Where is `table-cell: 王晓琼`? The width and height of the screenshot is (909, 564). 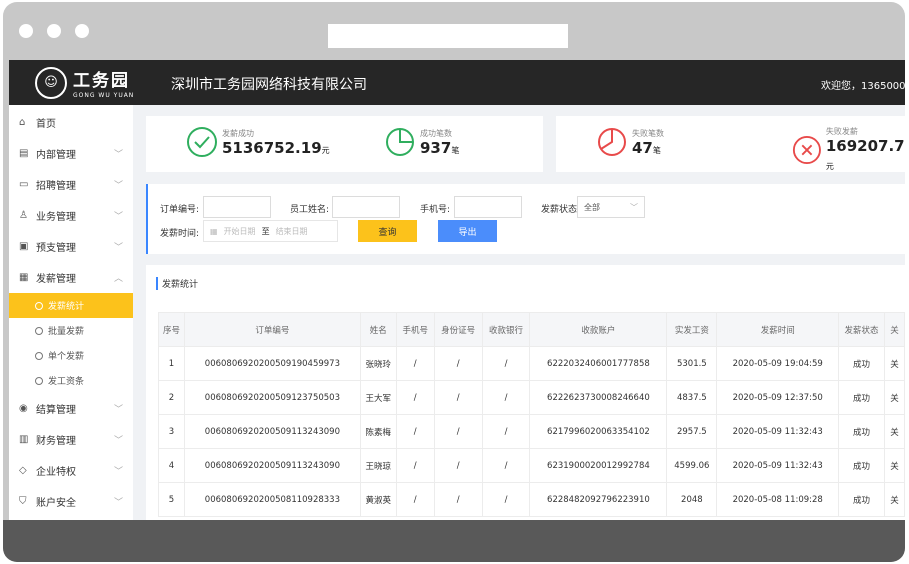 table-cell: 王晓琼 is located at coordinates (378, 465).